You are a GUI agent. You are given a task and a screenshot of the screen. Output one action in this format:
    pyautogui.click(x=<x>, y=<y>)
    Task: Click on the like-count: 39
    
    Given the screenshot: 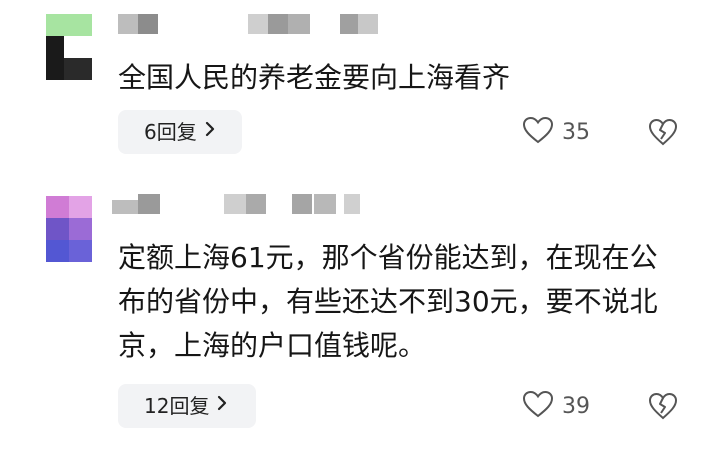 What is the action you would take?
    pyautogui.click(x=576, y=406)
    